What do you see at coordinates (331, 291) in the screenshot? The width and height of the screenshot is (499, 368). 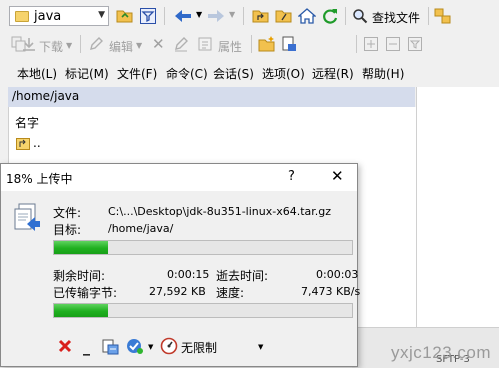 I see `speed-value: 7,473 KB/s` at bounding box center [331, 291].